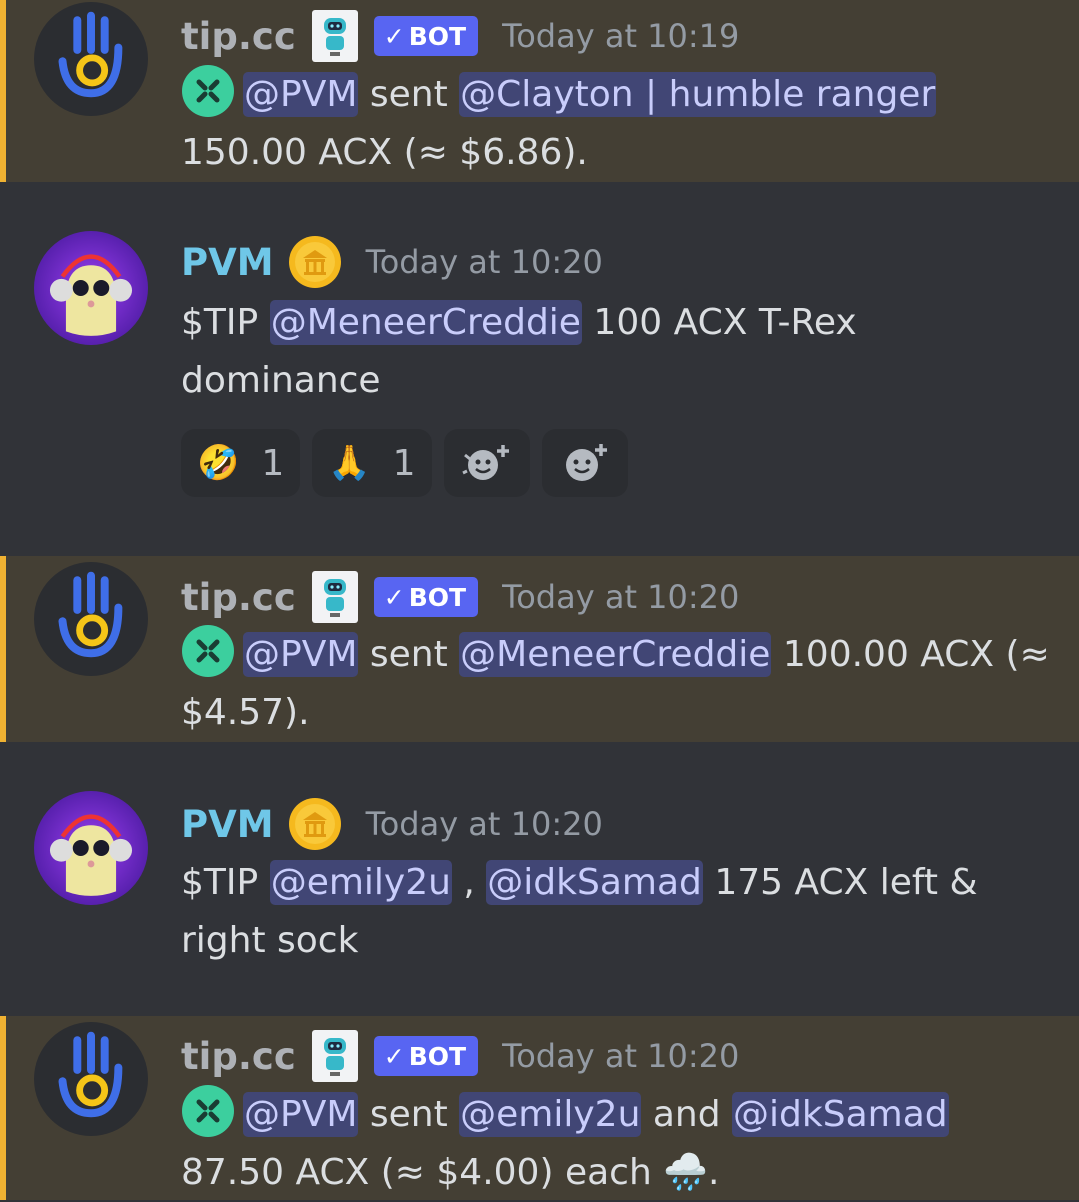 The image size is (1079, 1202). I want to click on reaction-rofl: 🤣 1, so click(241, 463).